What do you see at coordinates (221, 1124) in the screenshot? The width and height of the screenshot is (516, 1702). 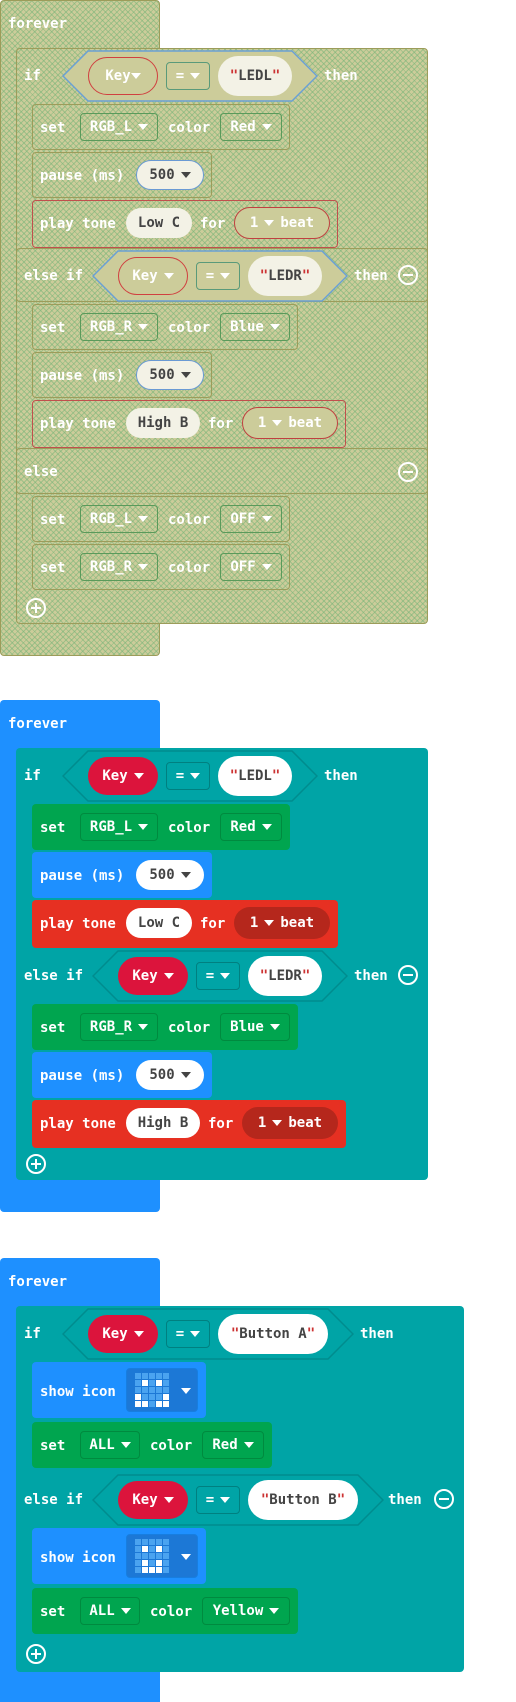 I see `for-label: for` at bounding box center [221, 1124].